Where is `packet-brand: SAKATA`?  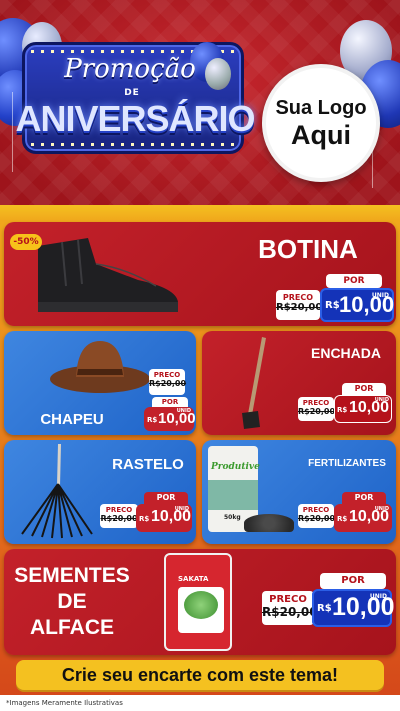 packet-brand: SAKATA is located at coordinates (193, 579).